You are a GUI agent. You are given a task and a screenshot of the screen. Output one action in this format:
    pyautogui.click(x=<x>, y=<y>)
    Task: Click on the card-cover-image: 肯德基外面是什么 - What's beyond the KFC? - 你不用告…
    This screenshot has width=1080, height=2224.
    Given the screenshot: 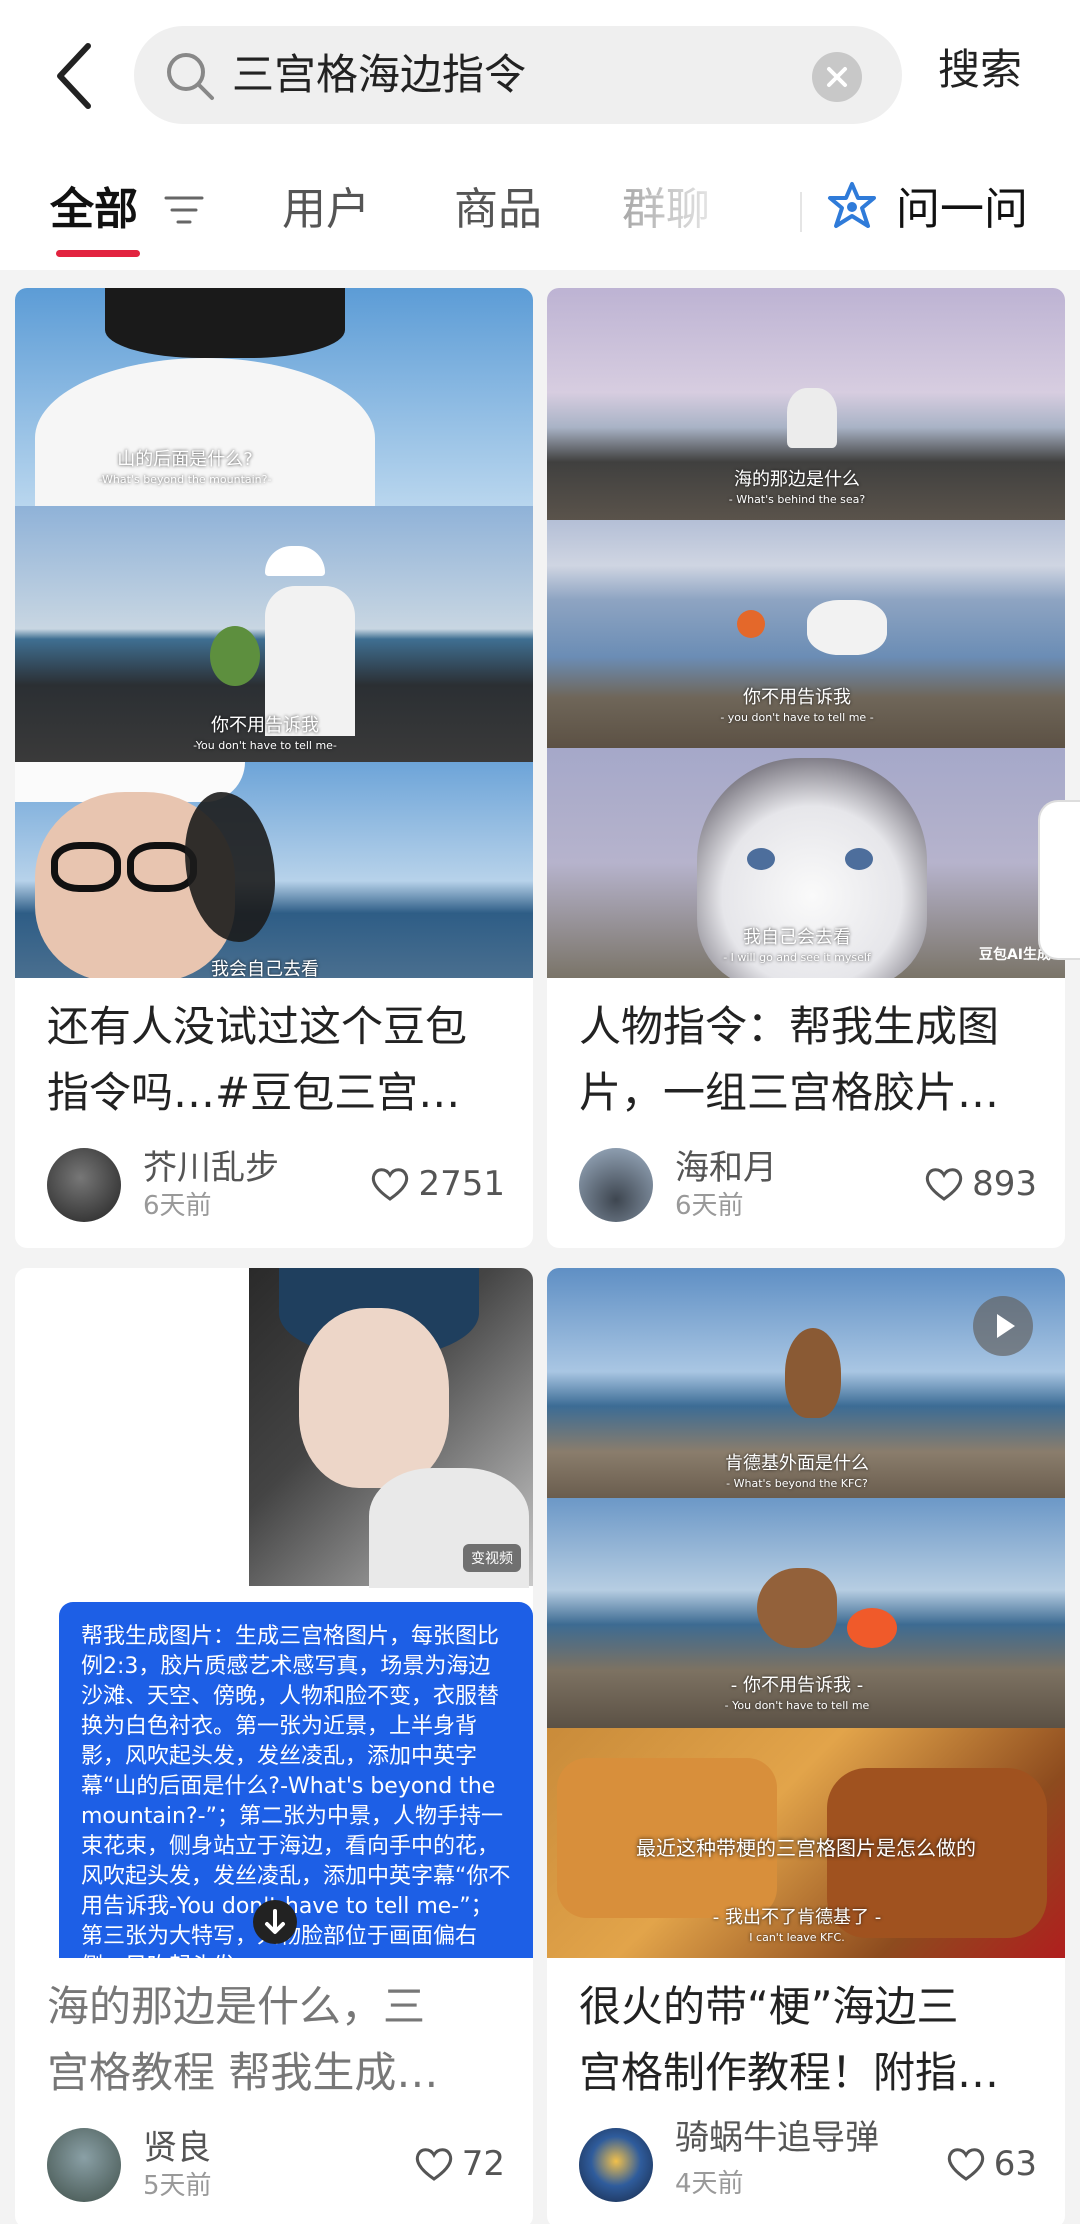 What is the action you would take?
    pyautogui.click(x=806, y=1613)
    